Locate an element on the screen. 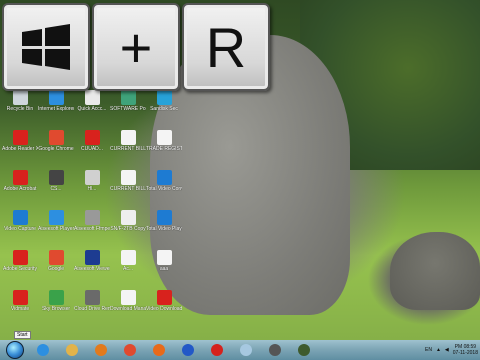 This screenshot has width=480, height=360. desktop-icon: Download Manager is located at coordinates (128, 301).